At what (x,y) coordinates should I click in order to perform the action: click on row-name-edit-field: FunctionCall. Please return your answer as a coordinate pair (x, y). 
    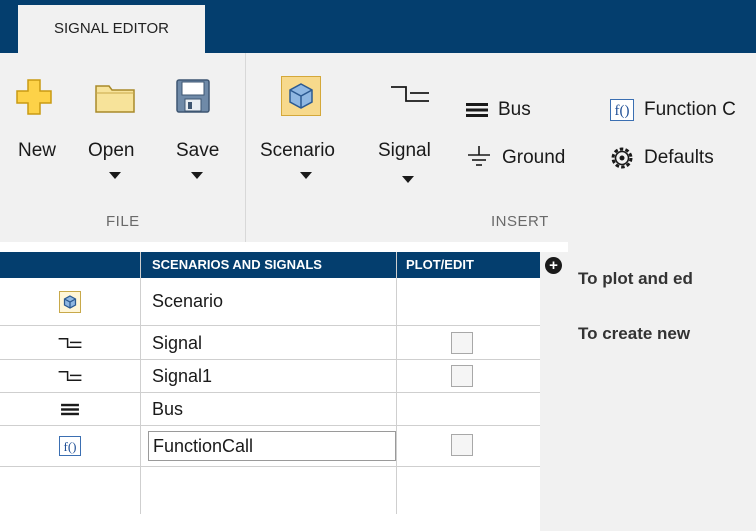
    Looking at the image, I should click on (272, 446).